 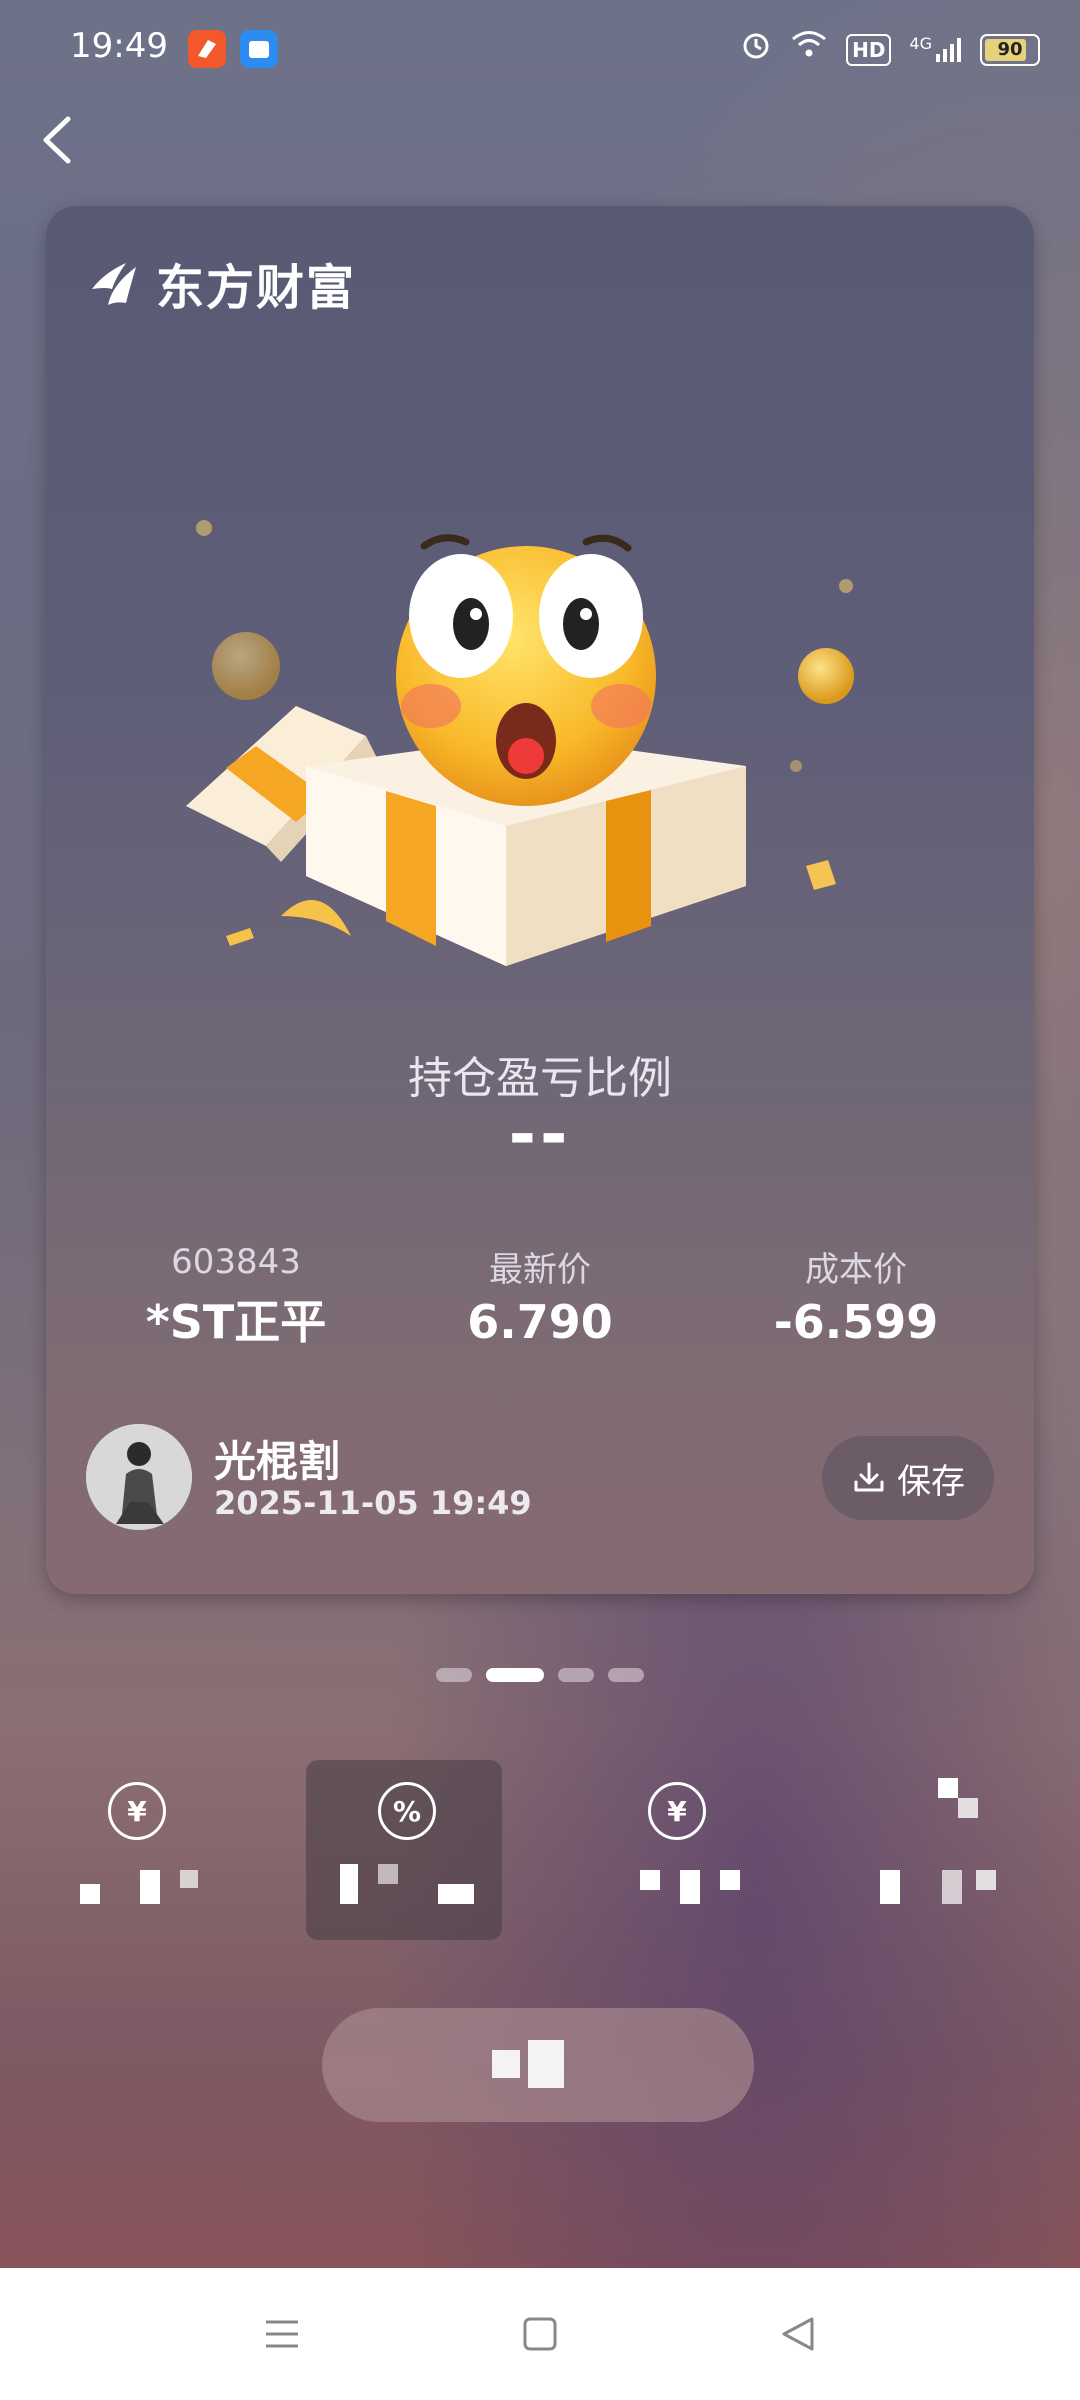 What do you see at coordinates (756, 49) in the screenshot?
I see `alarm-icon` at bounding box center [756, 49].